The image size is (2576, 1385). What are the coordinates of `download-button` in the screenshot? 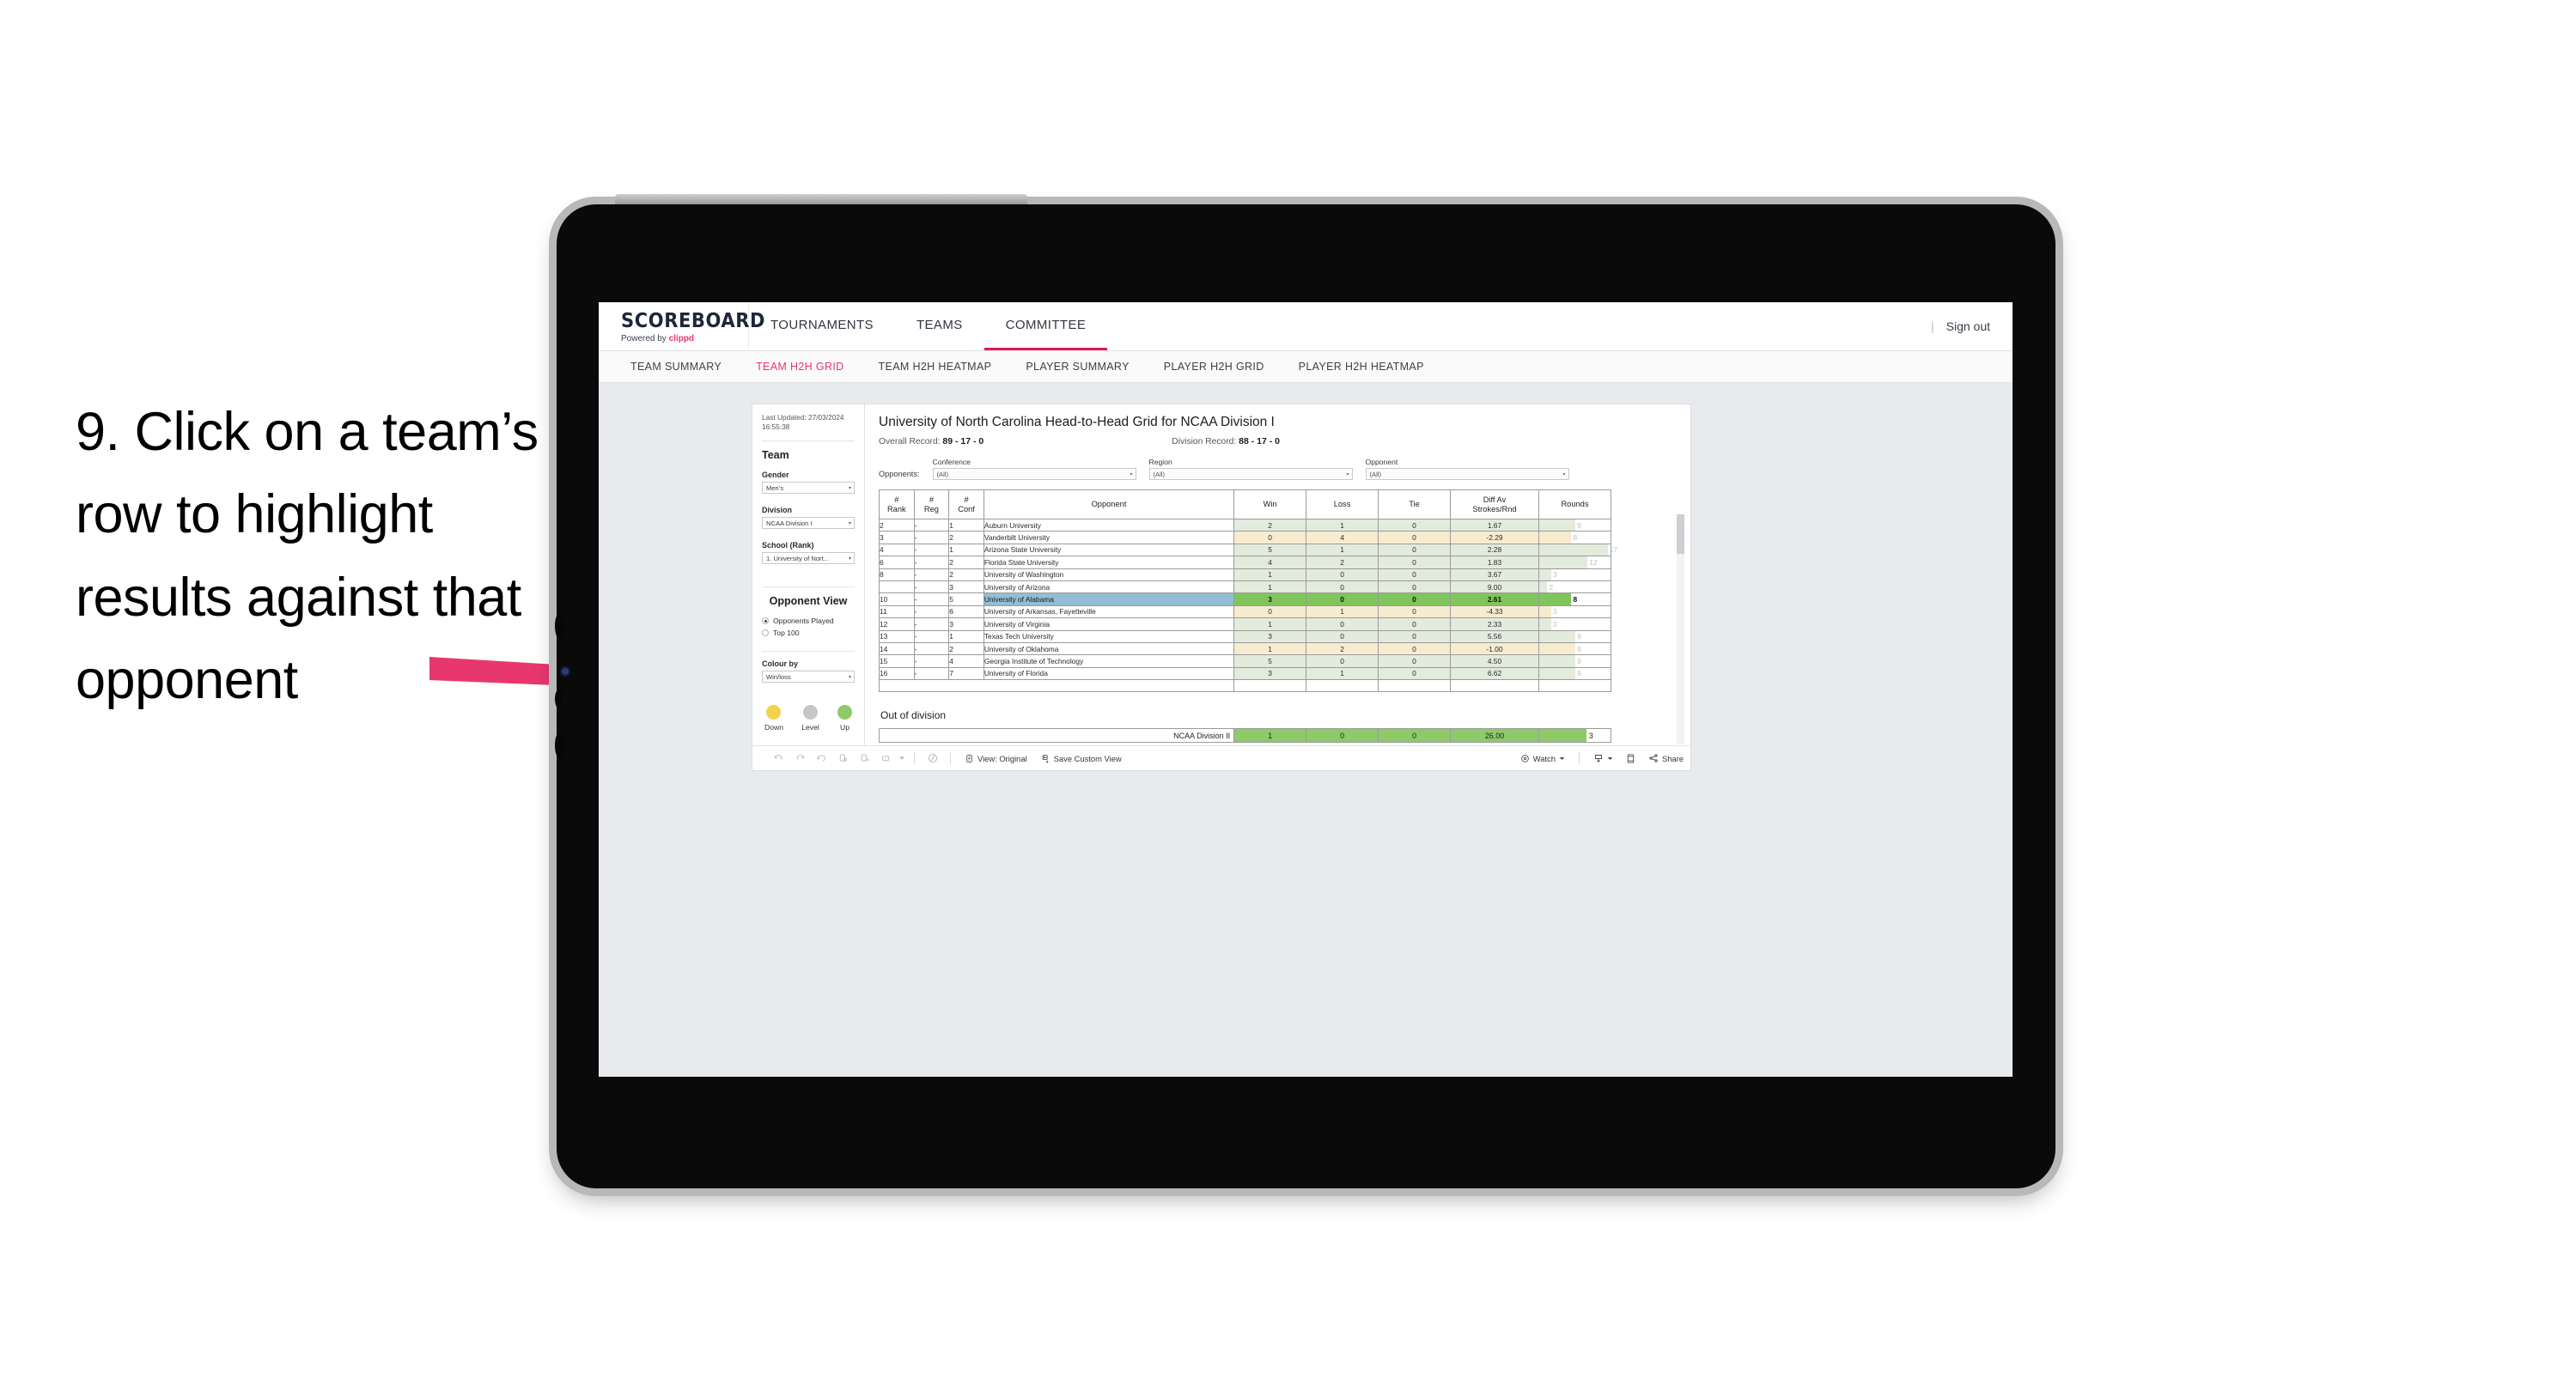 It's located at (1603, 758).